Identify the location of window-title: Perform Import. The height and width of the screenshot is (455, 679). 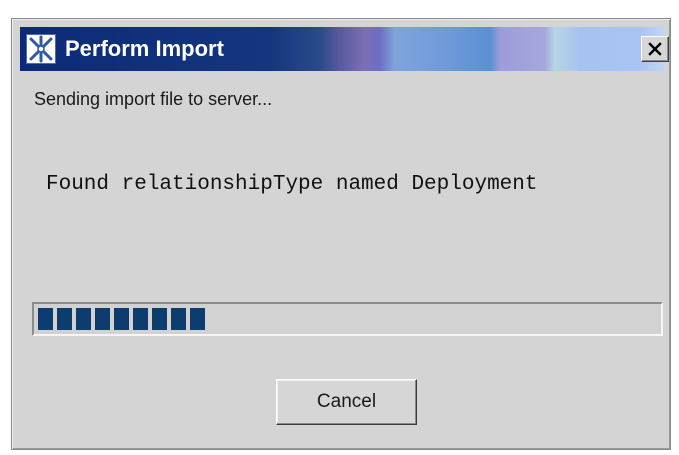
(144, 48).